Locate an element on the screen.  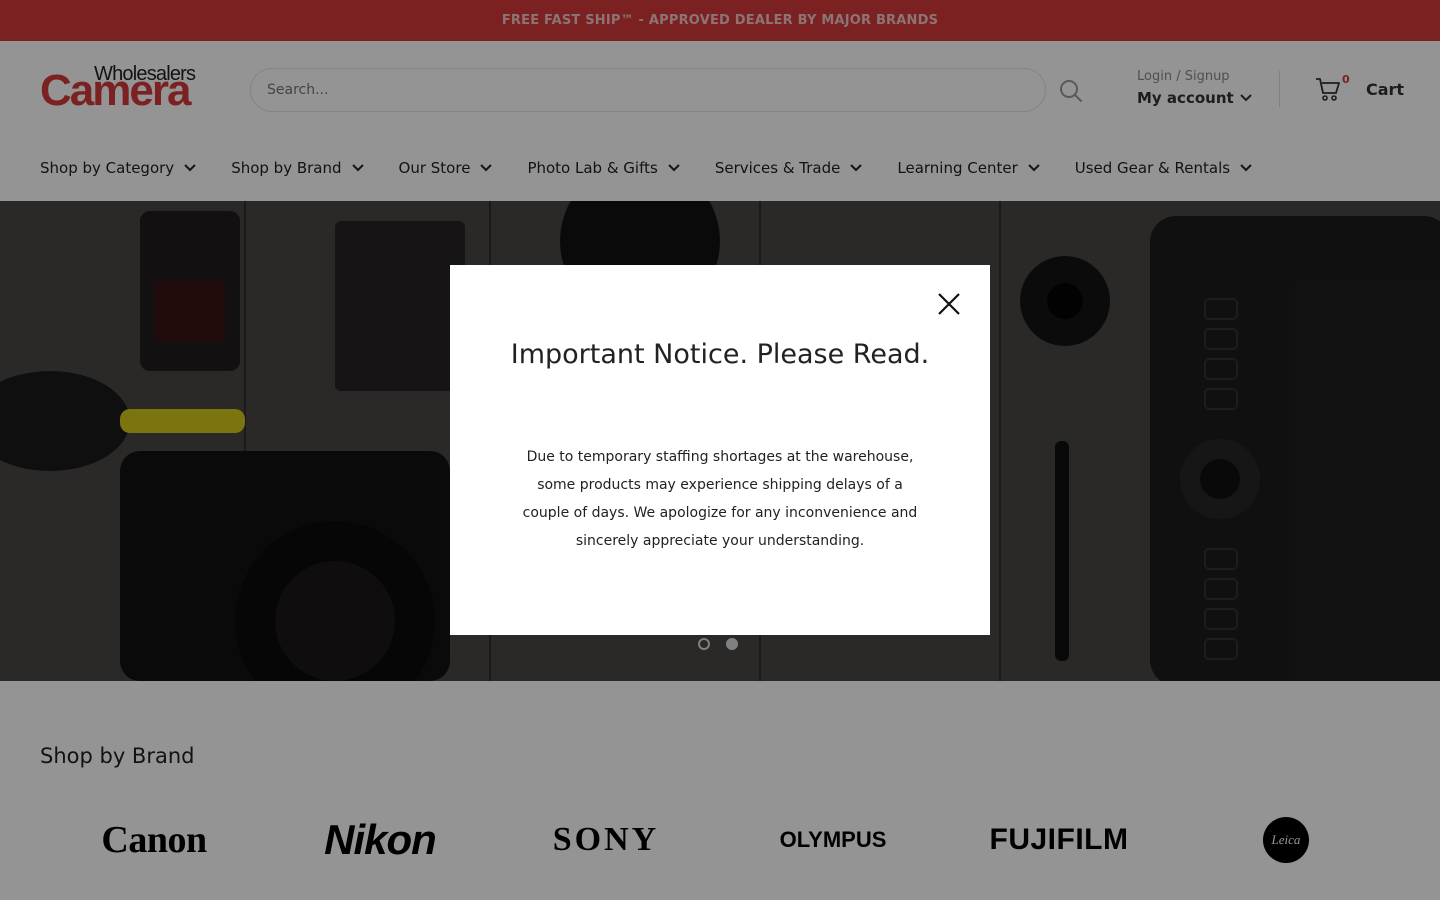
close-icon is located at coordinates (949, 304).